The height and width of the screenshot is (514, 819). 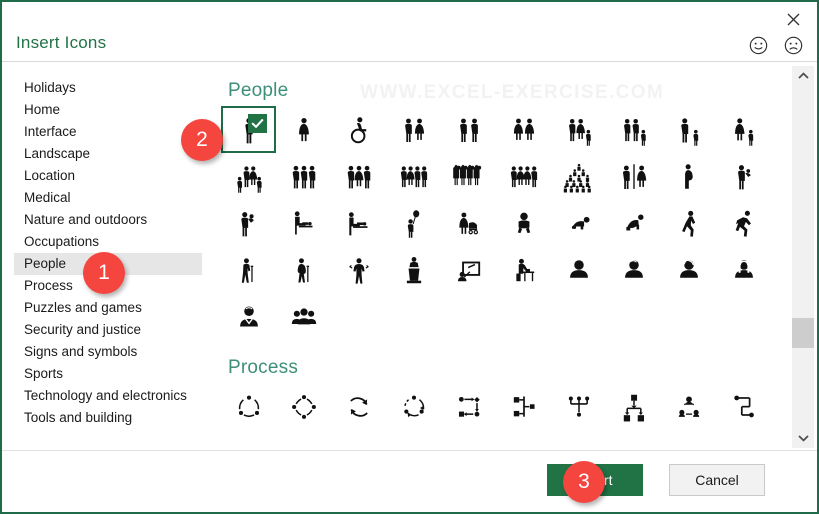 I want to click on sidebar-item-medical: Medical, so click(x=108, y=198).